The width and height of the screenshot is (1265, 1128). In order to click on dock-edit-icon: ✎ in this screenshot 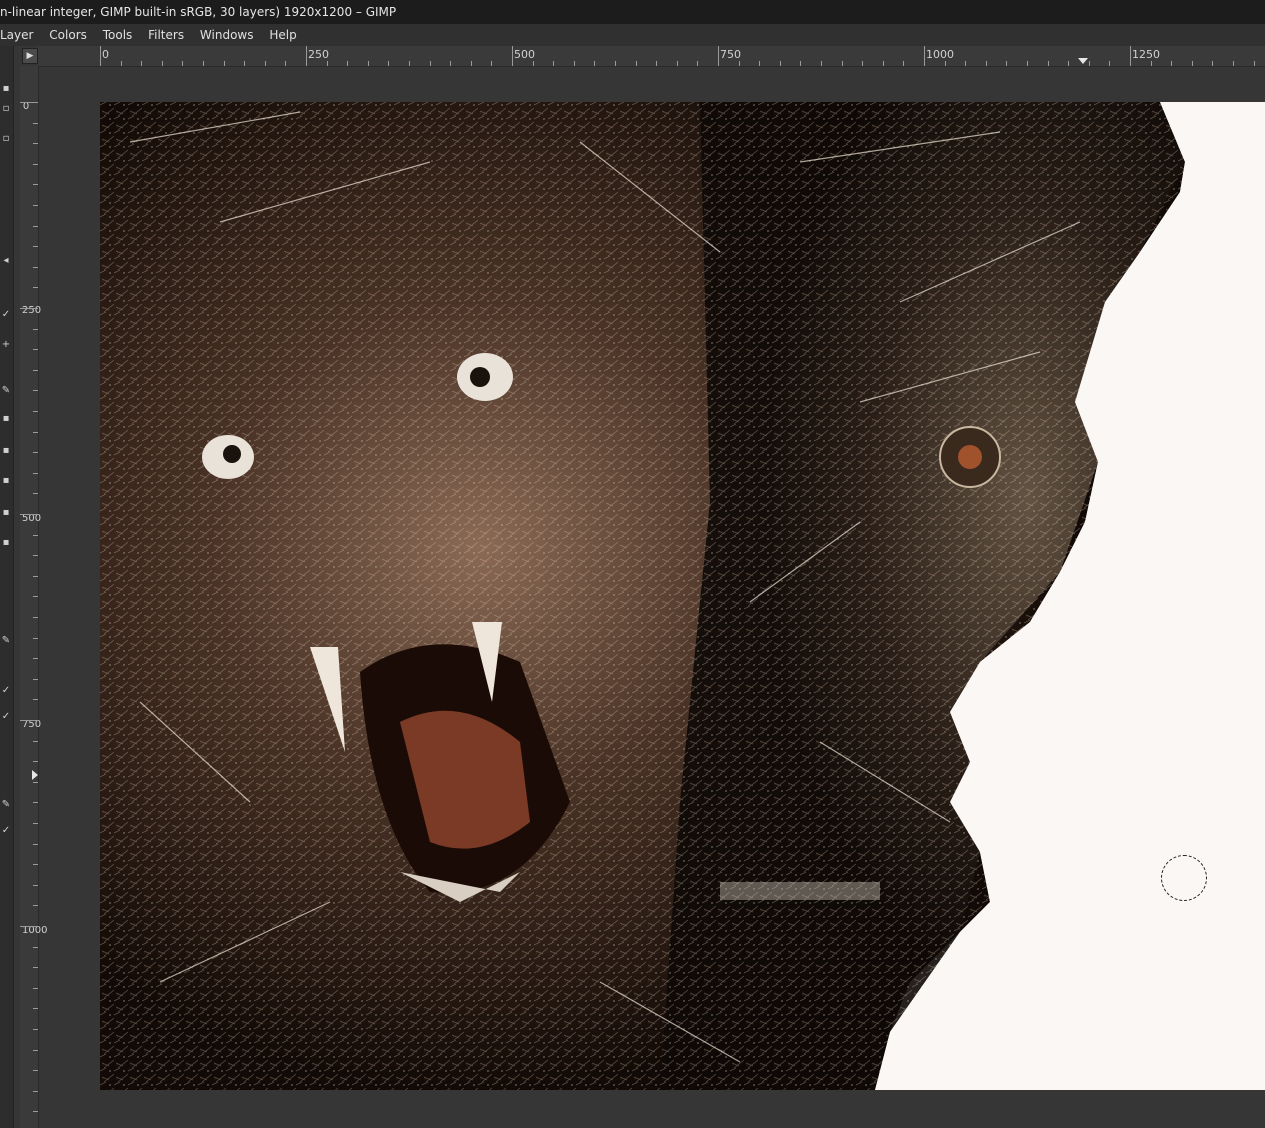, I will do `click(6, 391)`.